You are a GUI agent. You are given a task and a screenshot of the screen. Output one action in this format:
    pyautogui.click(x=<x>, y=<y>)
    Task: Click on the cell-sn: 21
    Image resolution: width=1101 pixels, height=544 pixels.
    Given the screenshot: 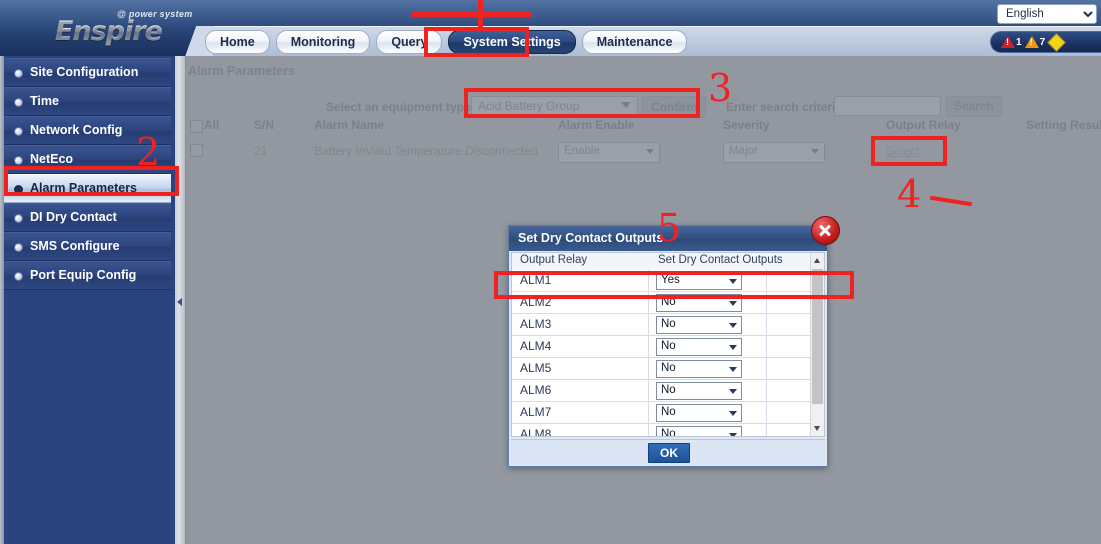 What is the action you would take?
    pyautogui.click(x=261, y=151)
    